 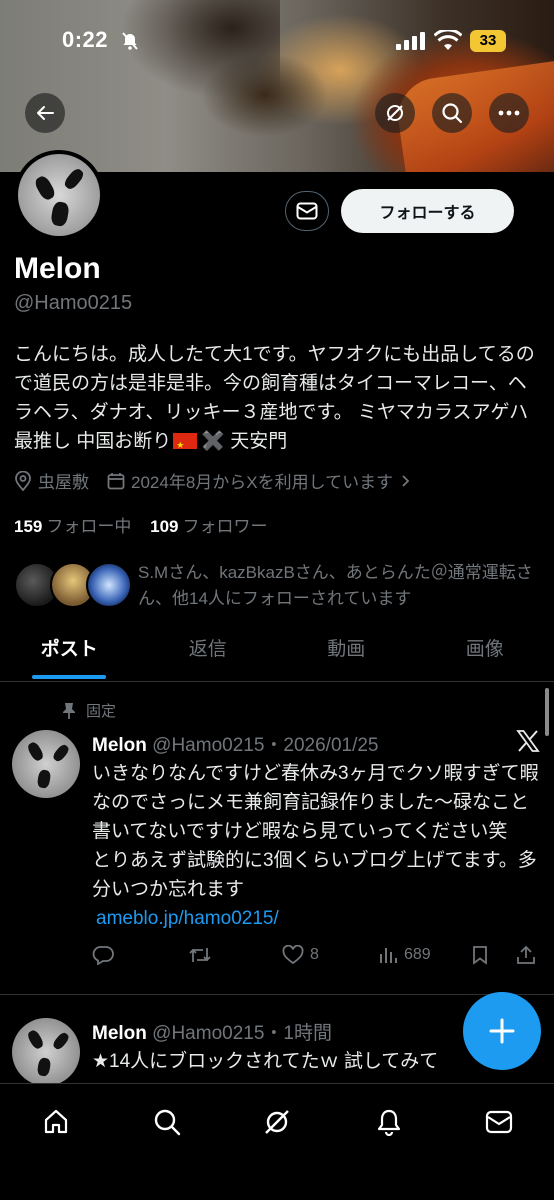 What do you see at coordinates (225, 526) in the screenshot?
I see `followers-label: フォロワー` at bounding box center [225, 526].